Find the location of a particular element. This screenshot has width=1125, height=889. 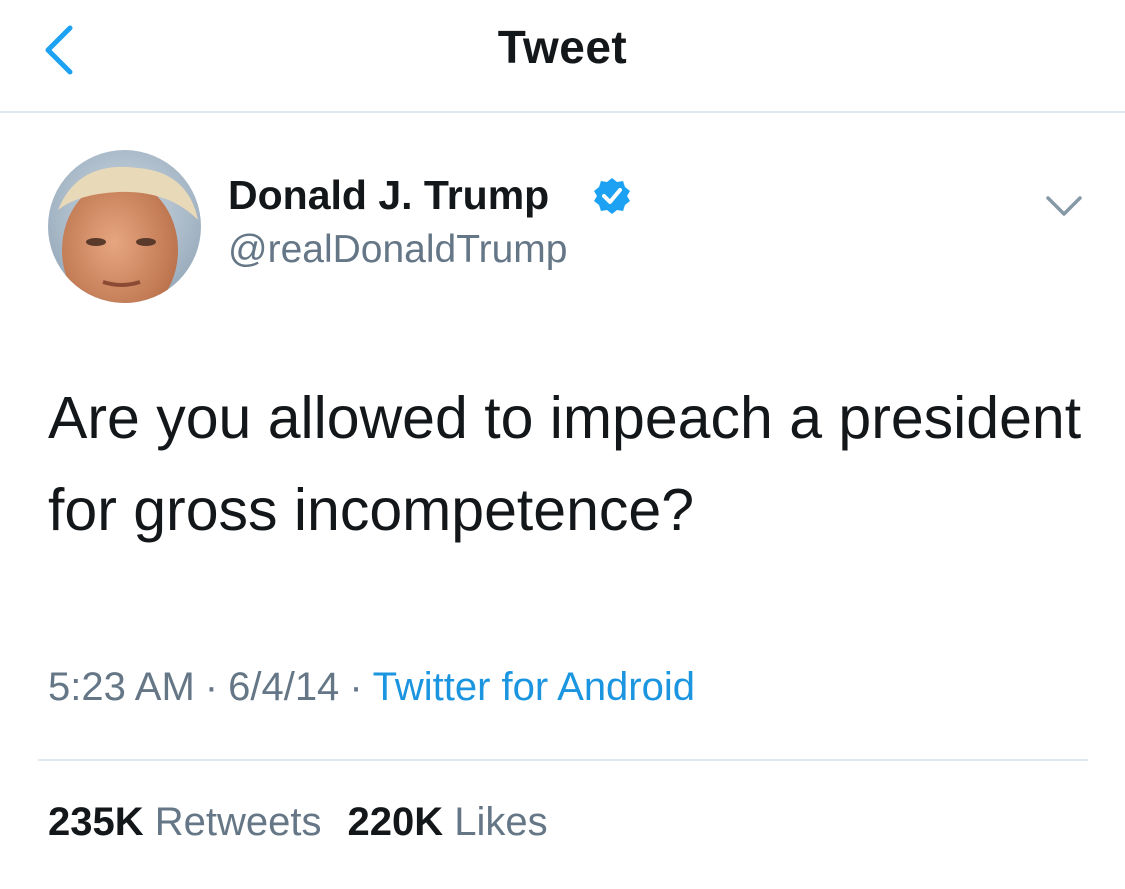

retweets-count: 235K is located at coordinates (96, 822).